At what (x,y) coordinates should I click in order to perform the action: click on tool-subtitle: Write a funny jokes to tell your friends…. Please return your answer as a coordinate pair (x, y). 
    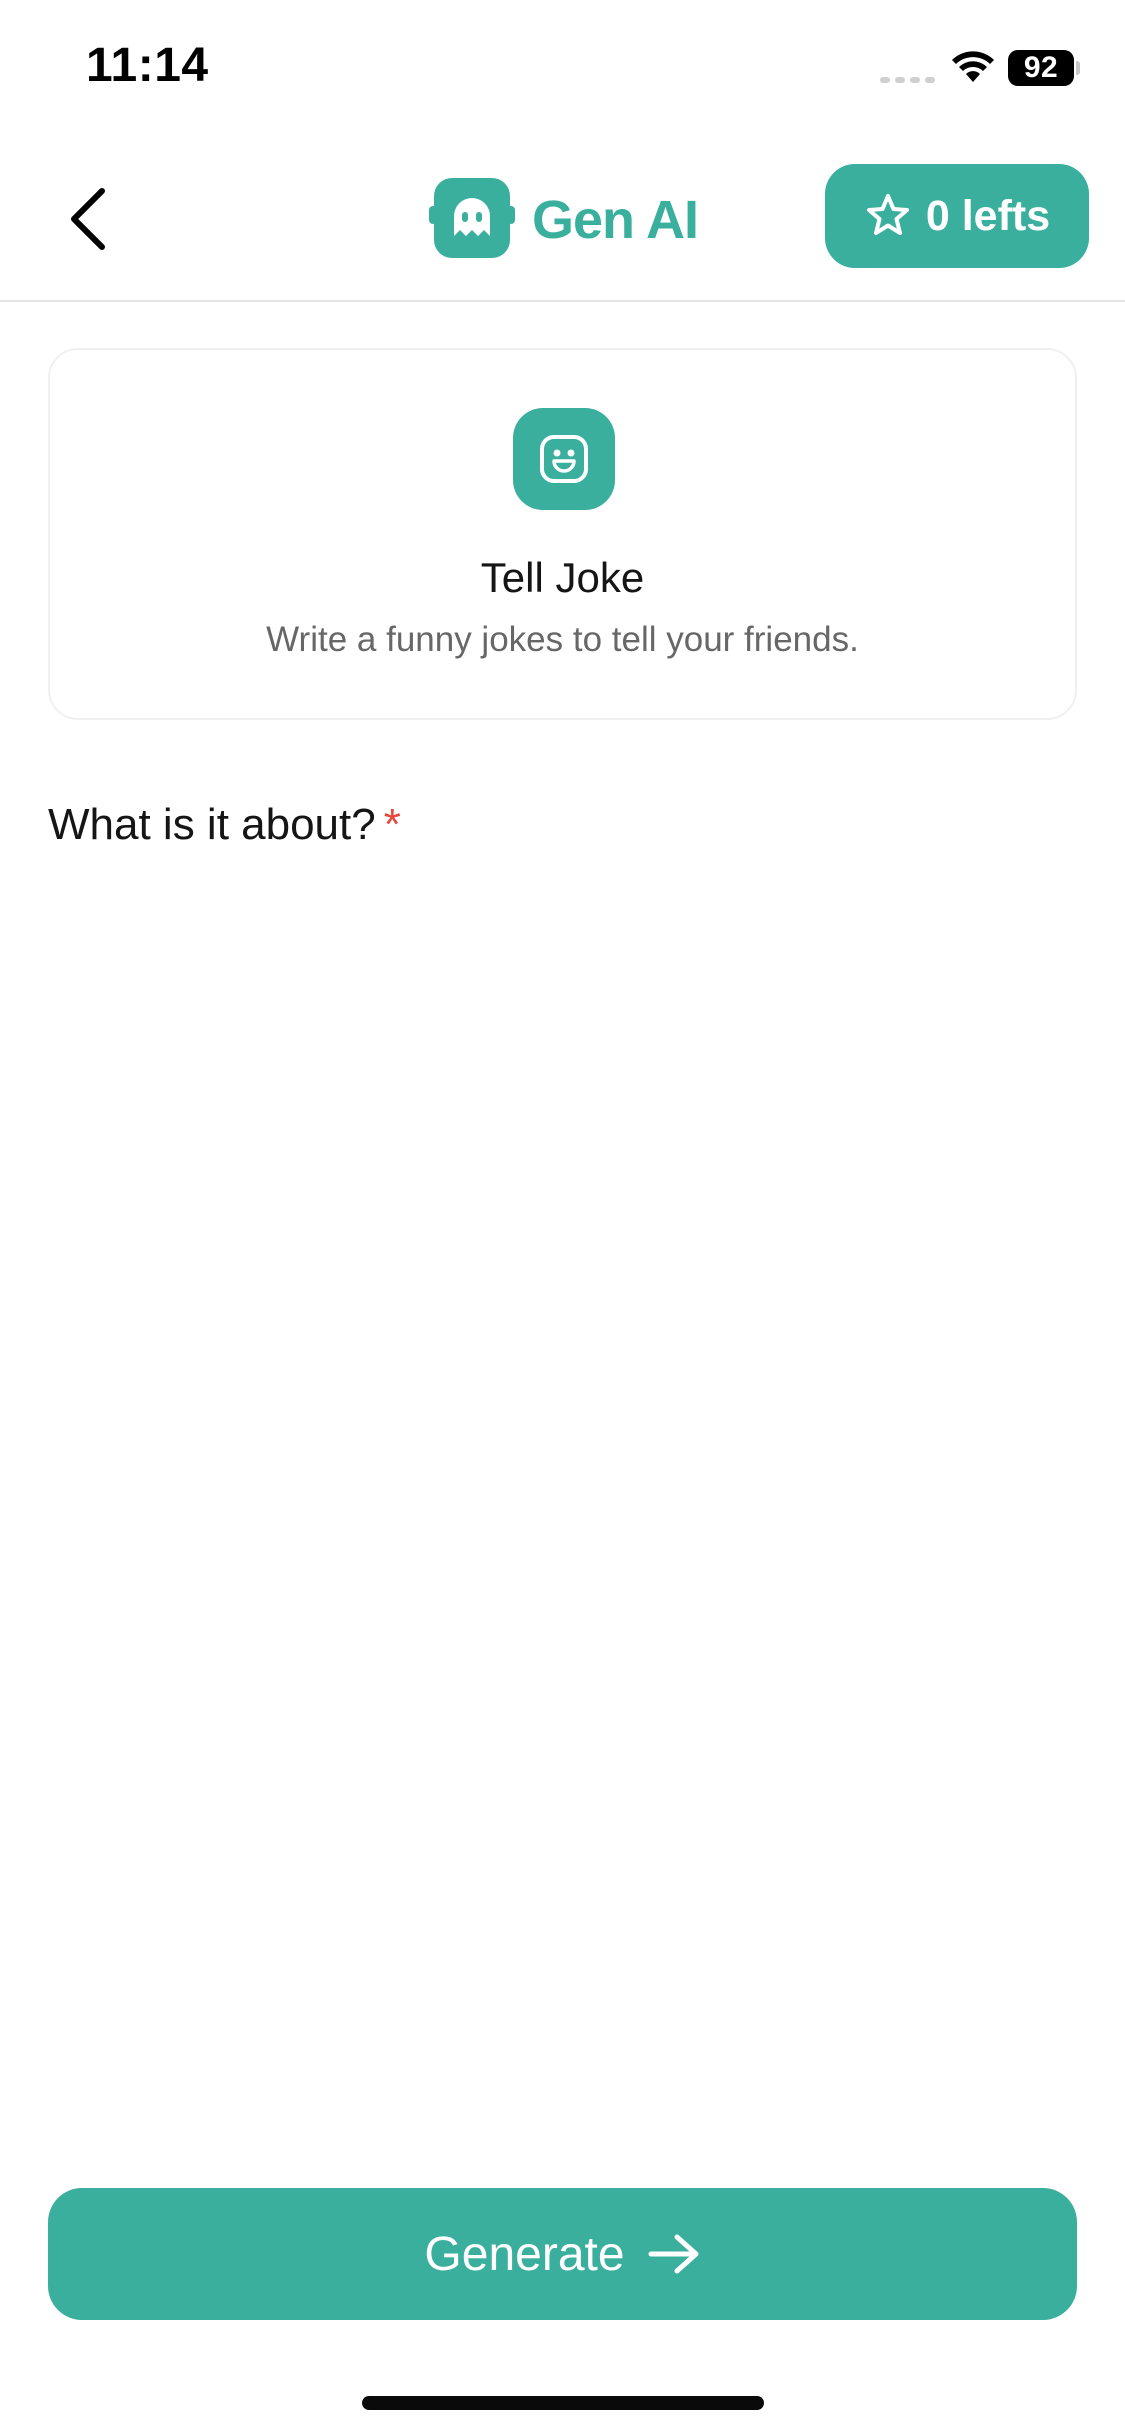
    Looking at the image, I should click on (562, 639).